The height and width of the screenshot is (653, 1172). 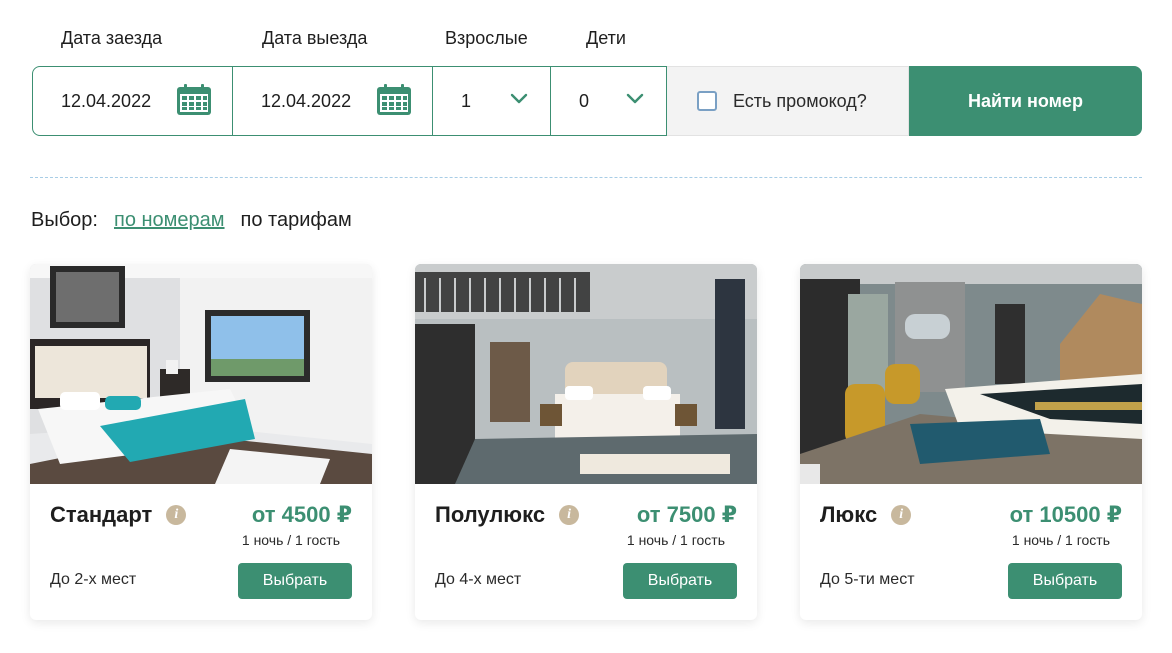 I want to click on search-labels: Дата заезда Дата выезда Взрослые Дети, so click(x=586, y=39).